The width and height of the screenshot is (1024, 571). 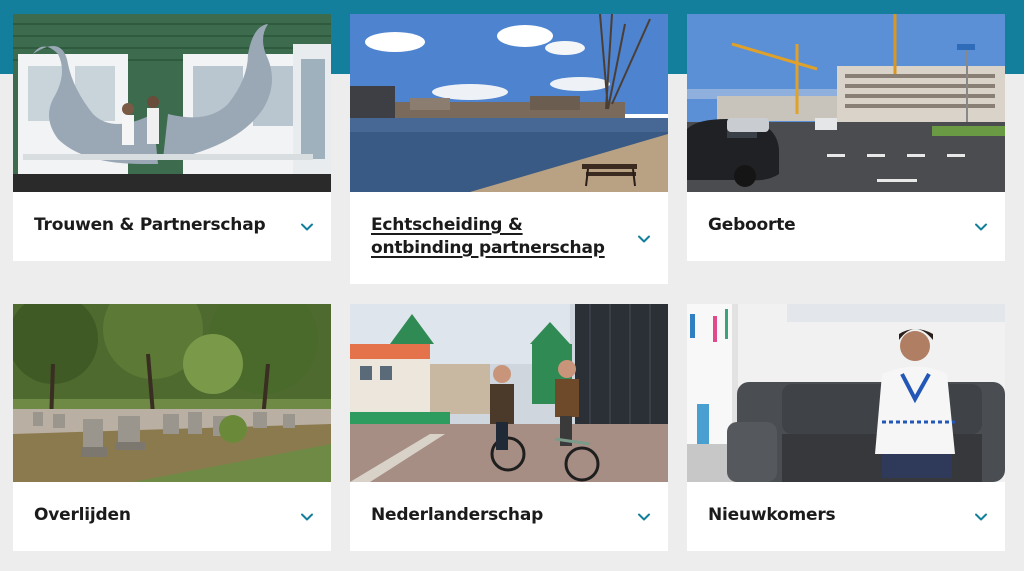 I want to click on card-title: Trouwen & Partnerschap, so click(x=156, y=225).